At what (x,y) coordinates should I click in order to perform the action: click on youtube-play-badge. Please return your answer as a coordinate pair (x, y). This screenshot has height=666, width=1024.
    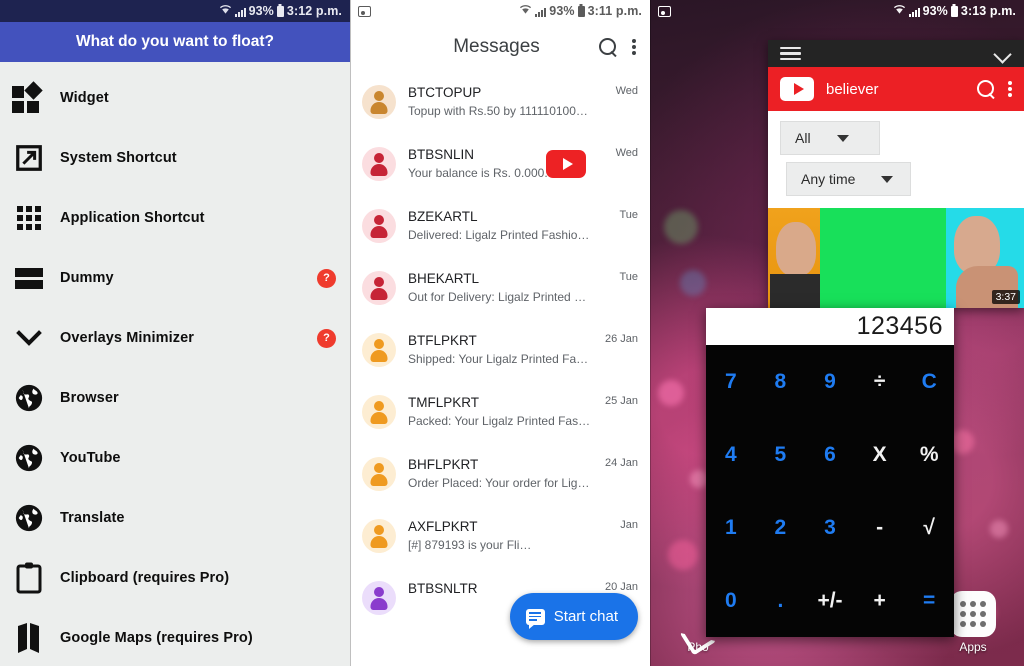
    Looking at the image, I should click on (566, 164).